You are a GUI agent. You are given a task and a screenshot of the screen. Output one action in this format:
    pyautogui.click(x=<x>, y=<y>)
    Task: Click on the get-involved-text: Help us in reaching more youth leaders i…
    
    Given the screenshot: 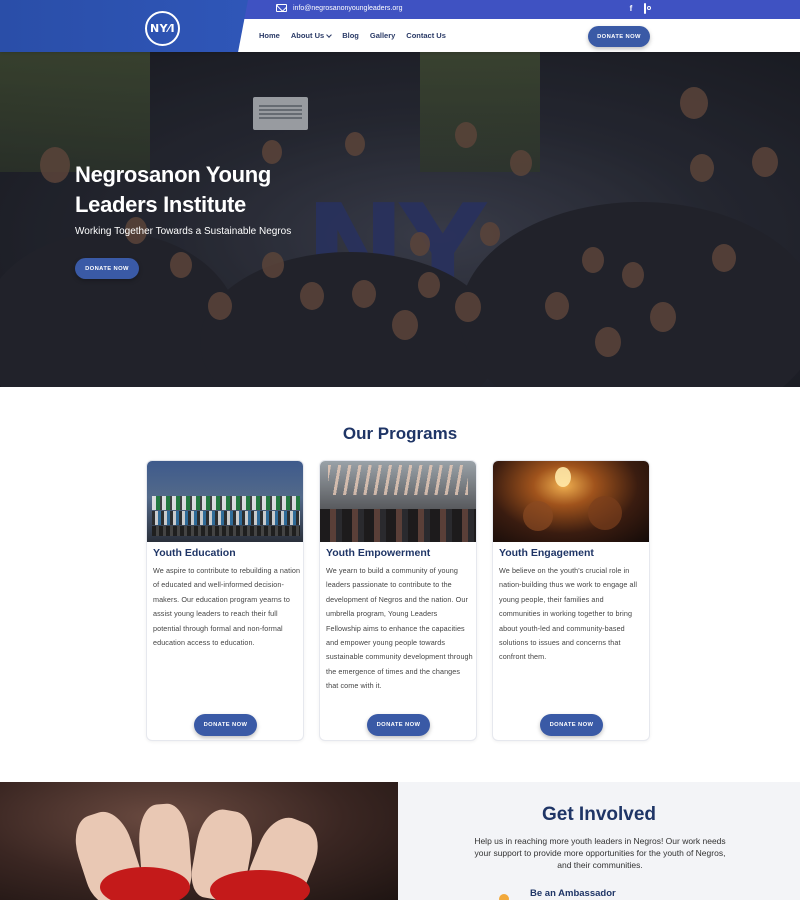 What is the action you would take?
    pyautogui.click(x=600, y=853)
    